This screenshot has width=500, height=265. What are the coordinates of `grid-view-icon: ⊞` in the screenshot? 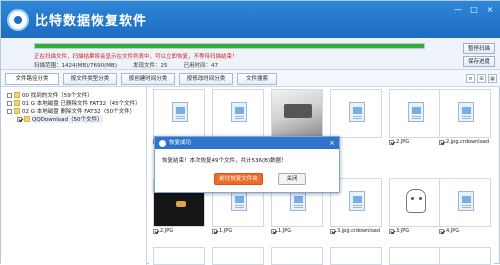 It's located at (481, 78).